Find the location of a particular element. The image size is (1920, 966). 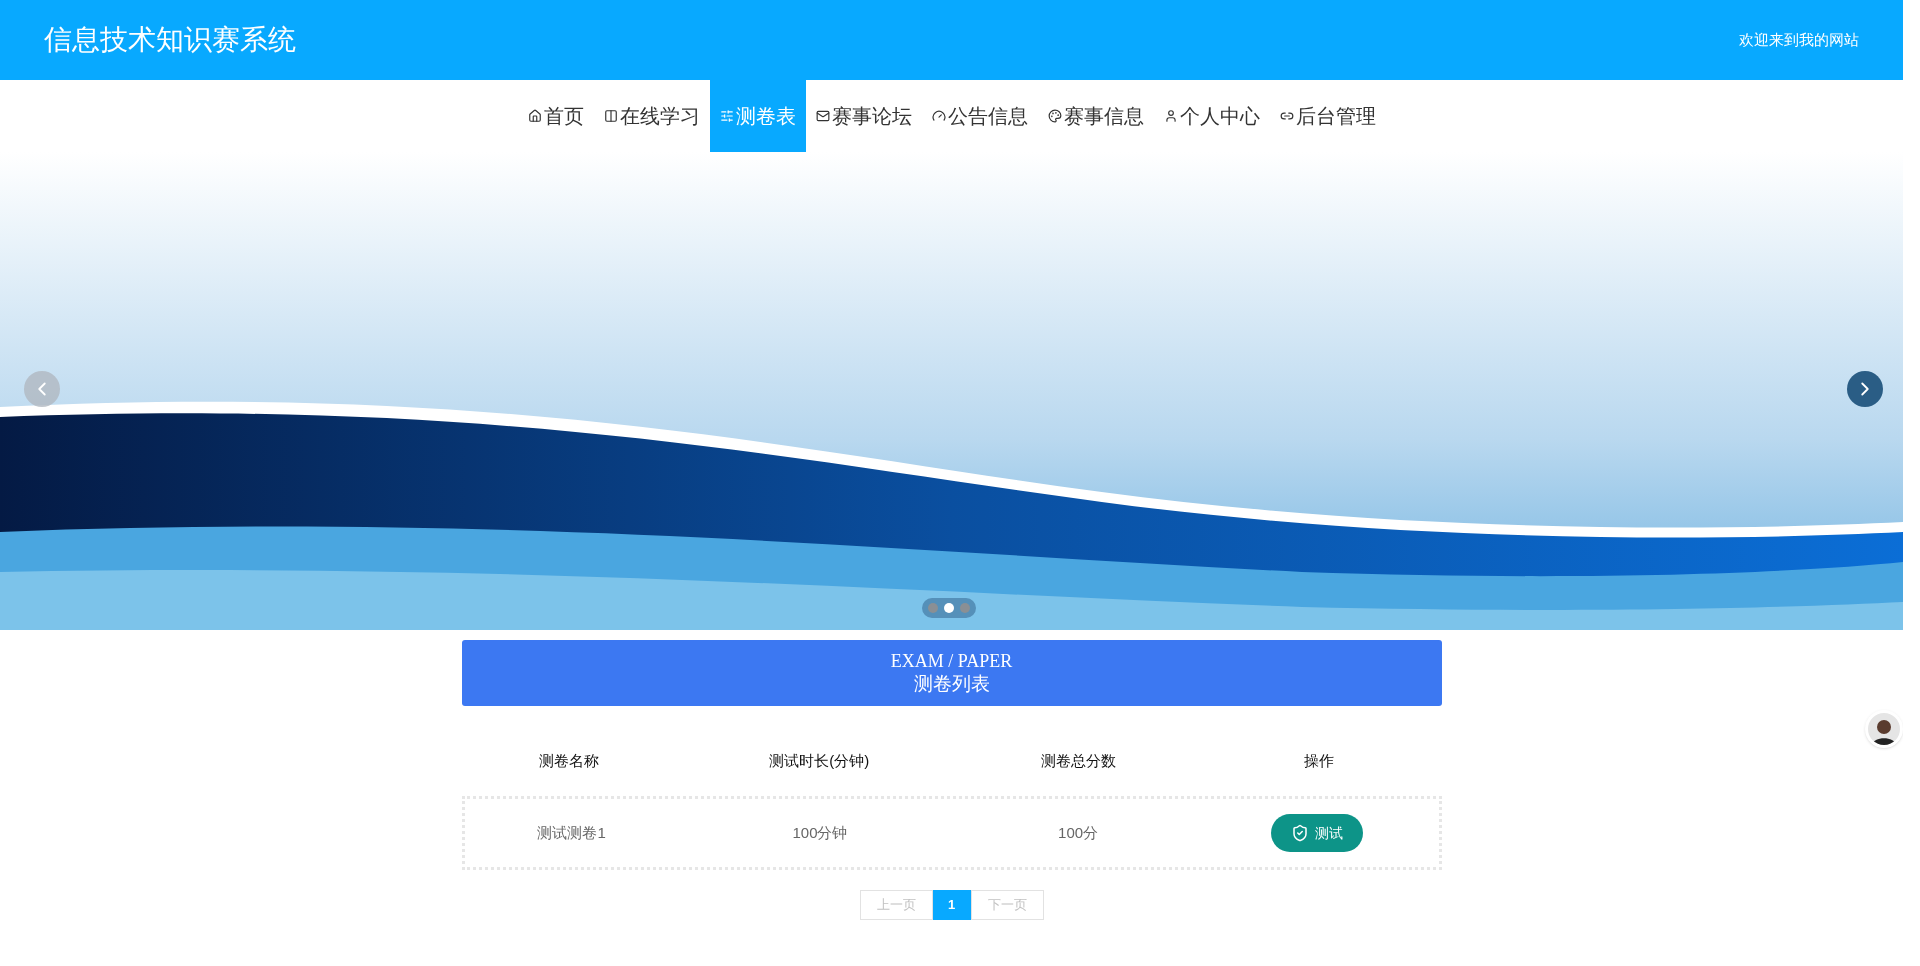

nav-tab: 在线学习 is located at coordinates (651, 116).